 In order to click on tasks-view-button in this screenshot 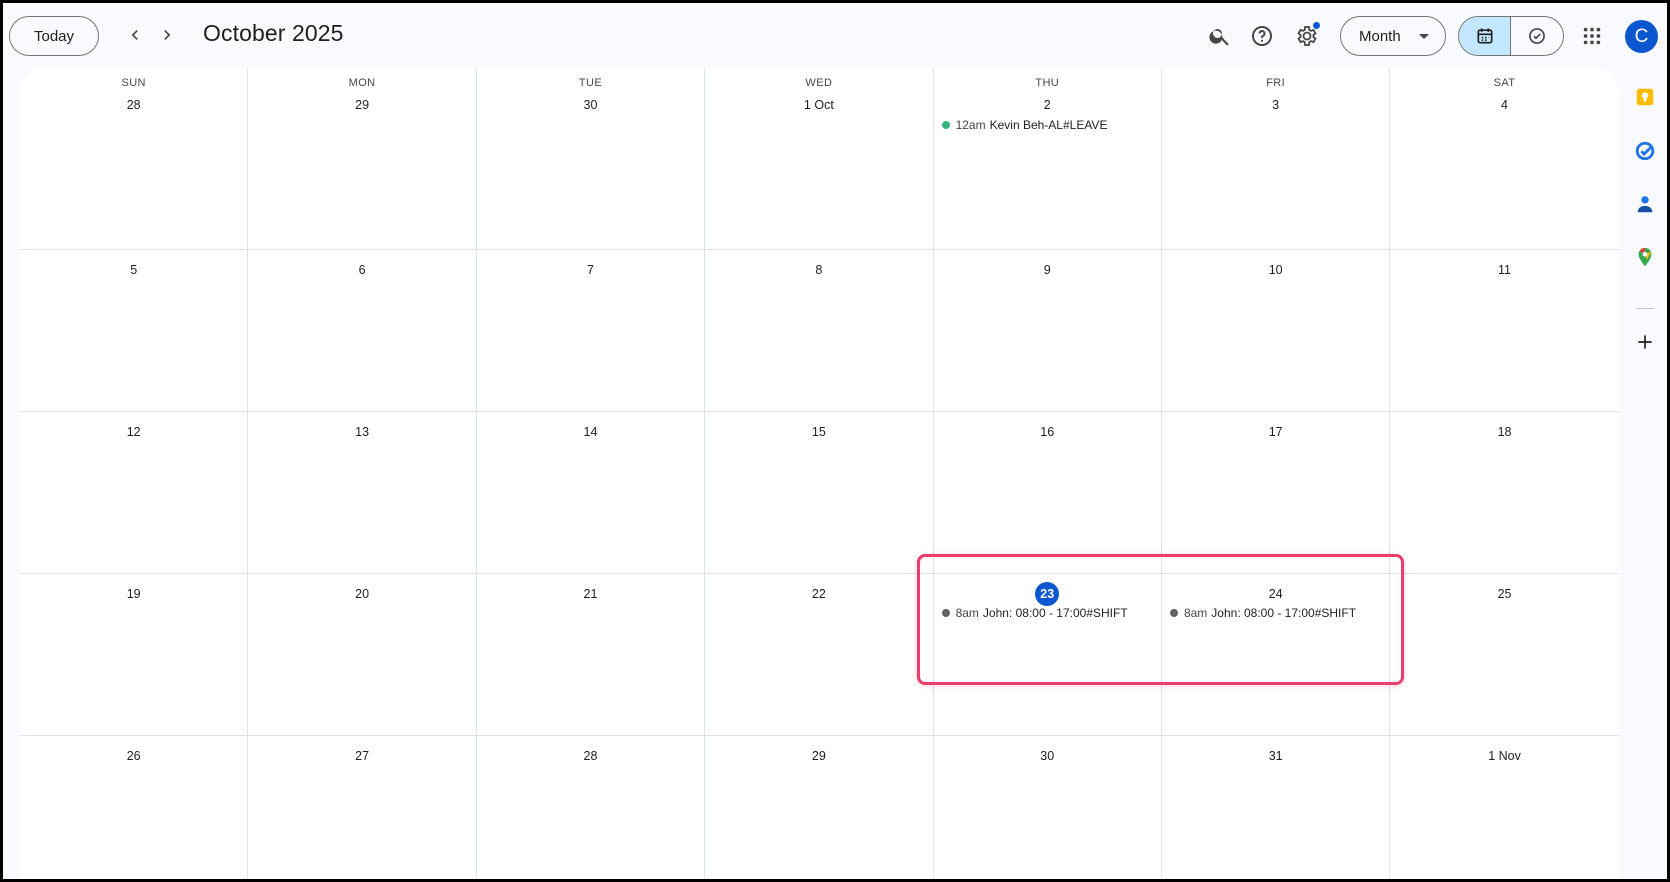, I will do `click(1537, 36)`.